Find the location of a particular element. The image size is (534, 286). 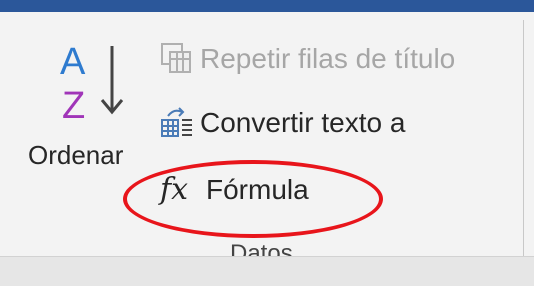

sort-az-icon: A Z is located at coordinates (92, 81).